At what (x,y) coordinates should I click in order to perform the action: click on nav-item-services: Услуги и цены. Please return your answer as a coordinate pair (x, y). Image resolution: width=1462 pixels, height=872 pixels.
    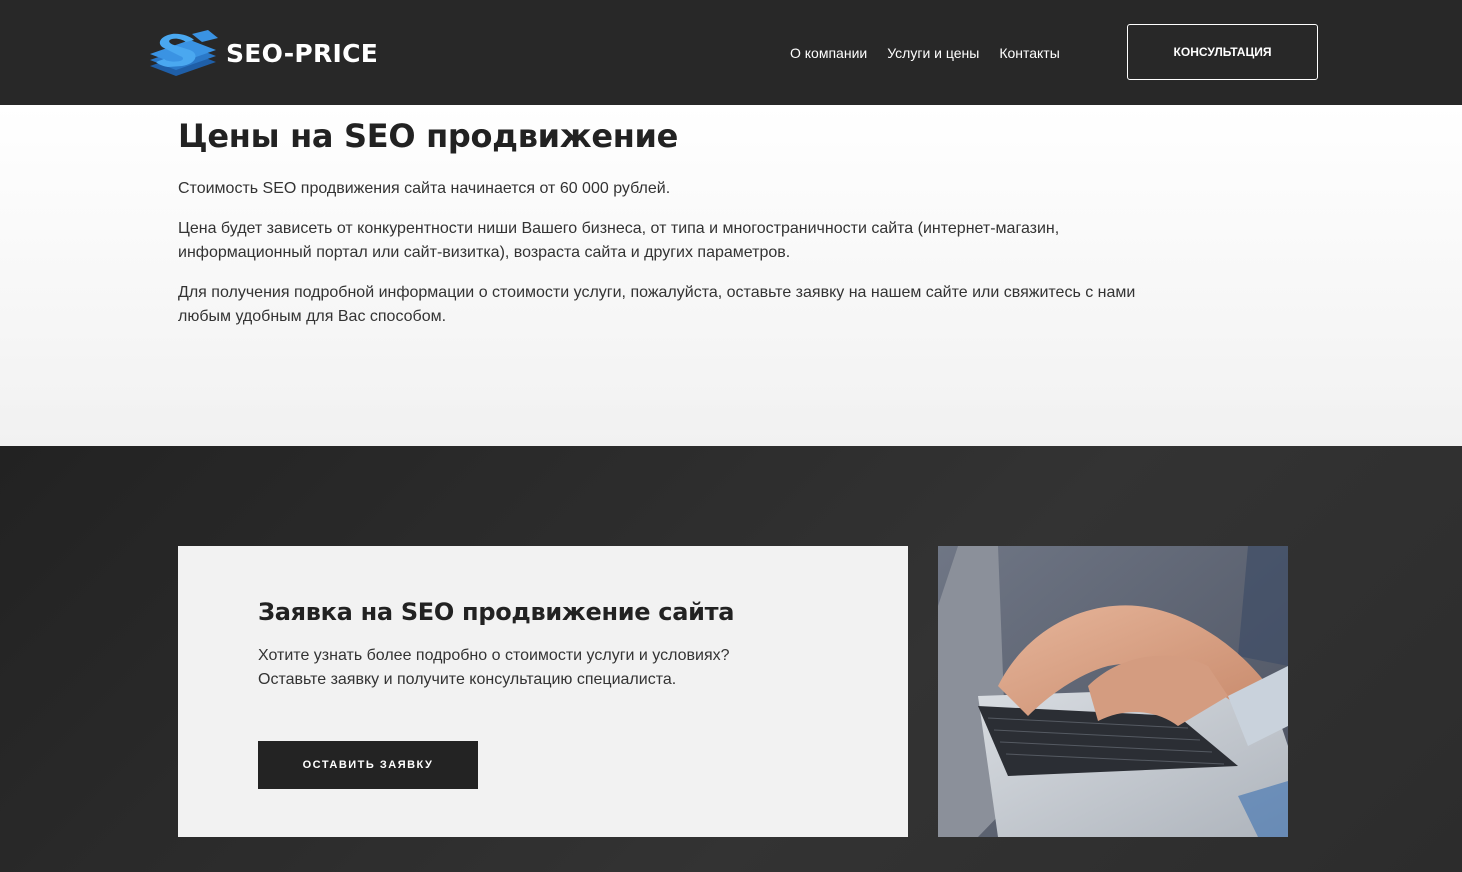
    Looking at the image, I should click on (933, 53).